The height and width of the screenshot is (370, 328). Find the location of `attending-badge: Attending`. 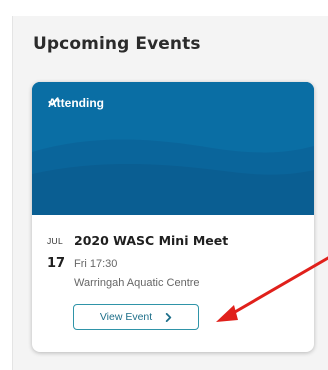

attending-badge: Attending is located at coordinates (76, 103).